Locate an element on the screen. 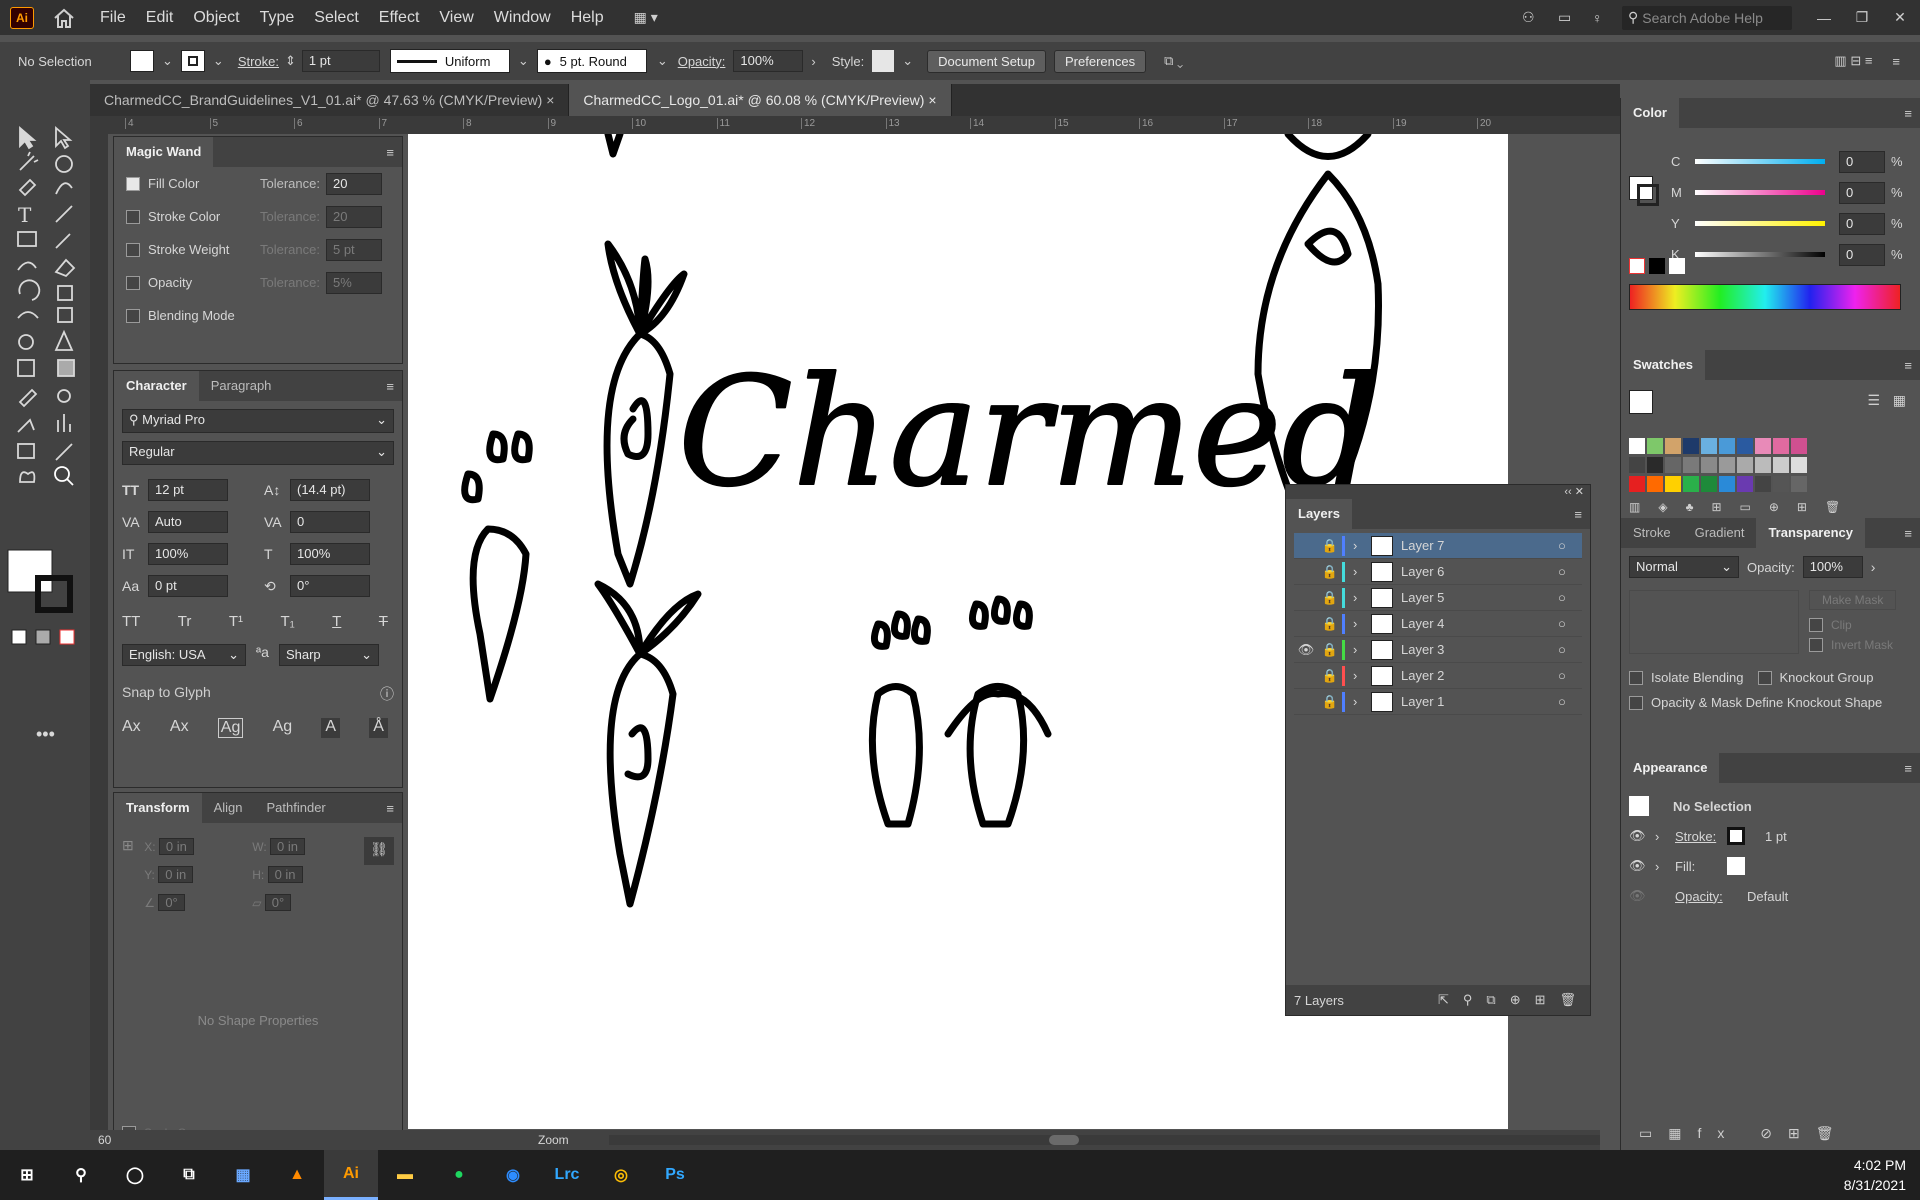  restore-icon: ❐ is located at coordinates (1862, 17).